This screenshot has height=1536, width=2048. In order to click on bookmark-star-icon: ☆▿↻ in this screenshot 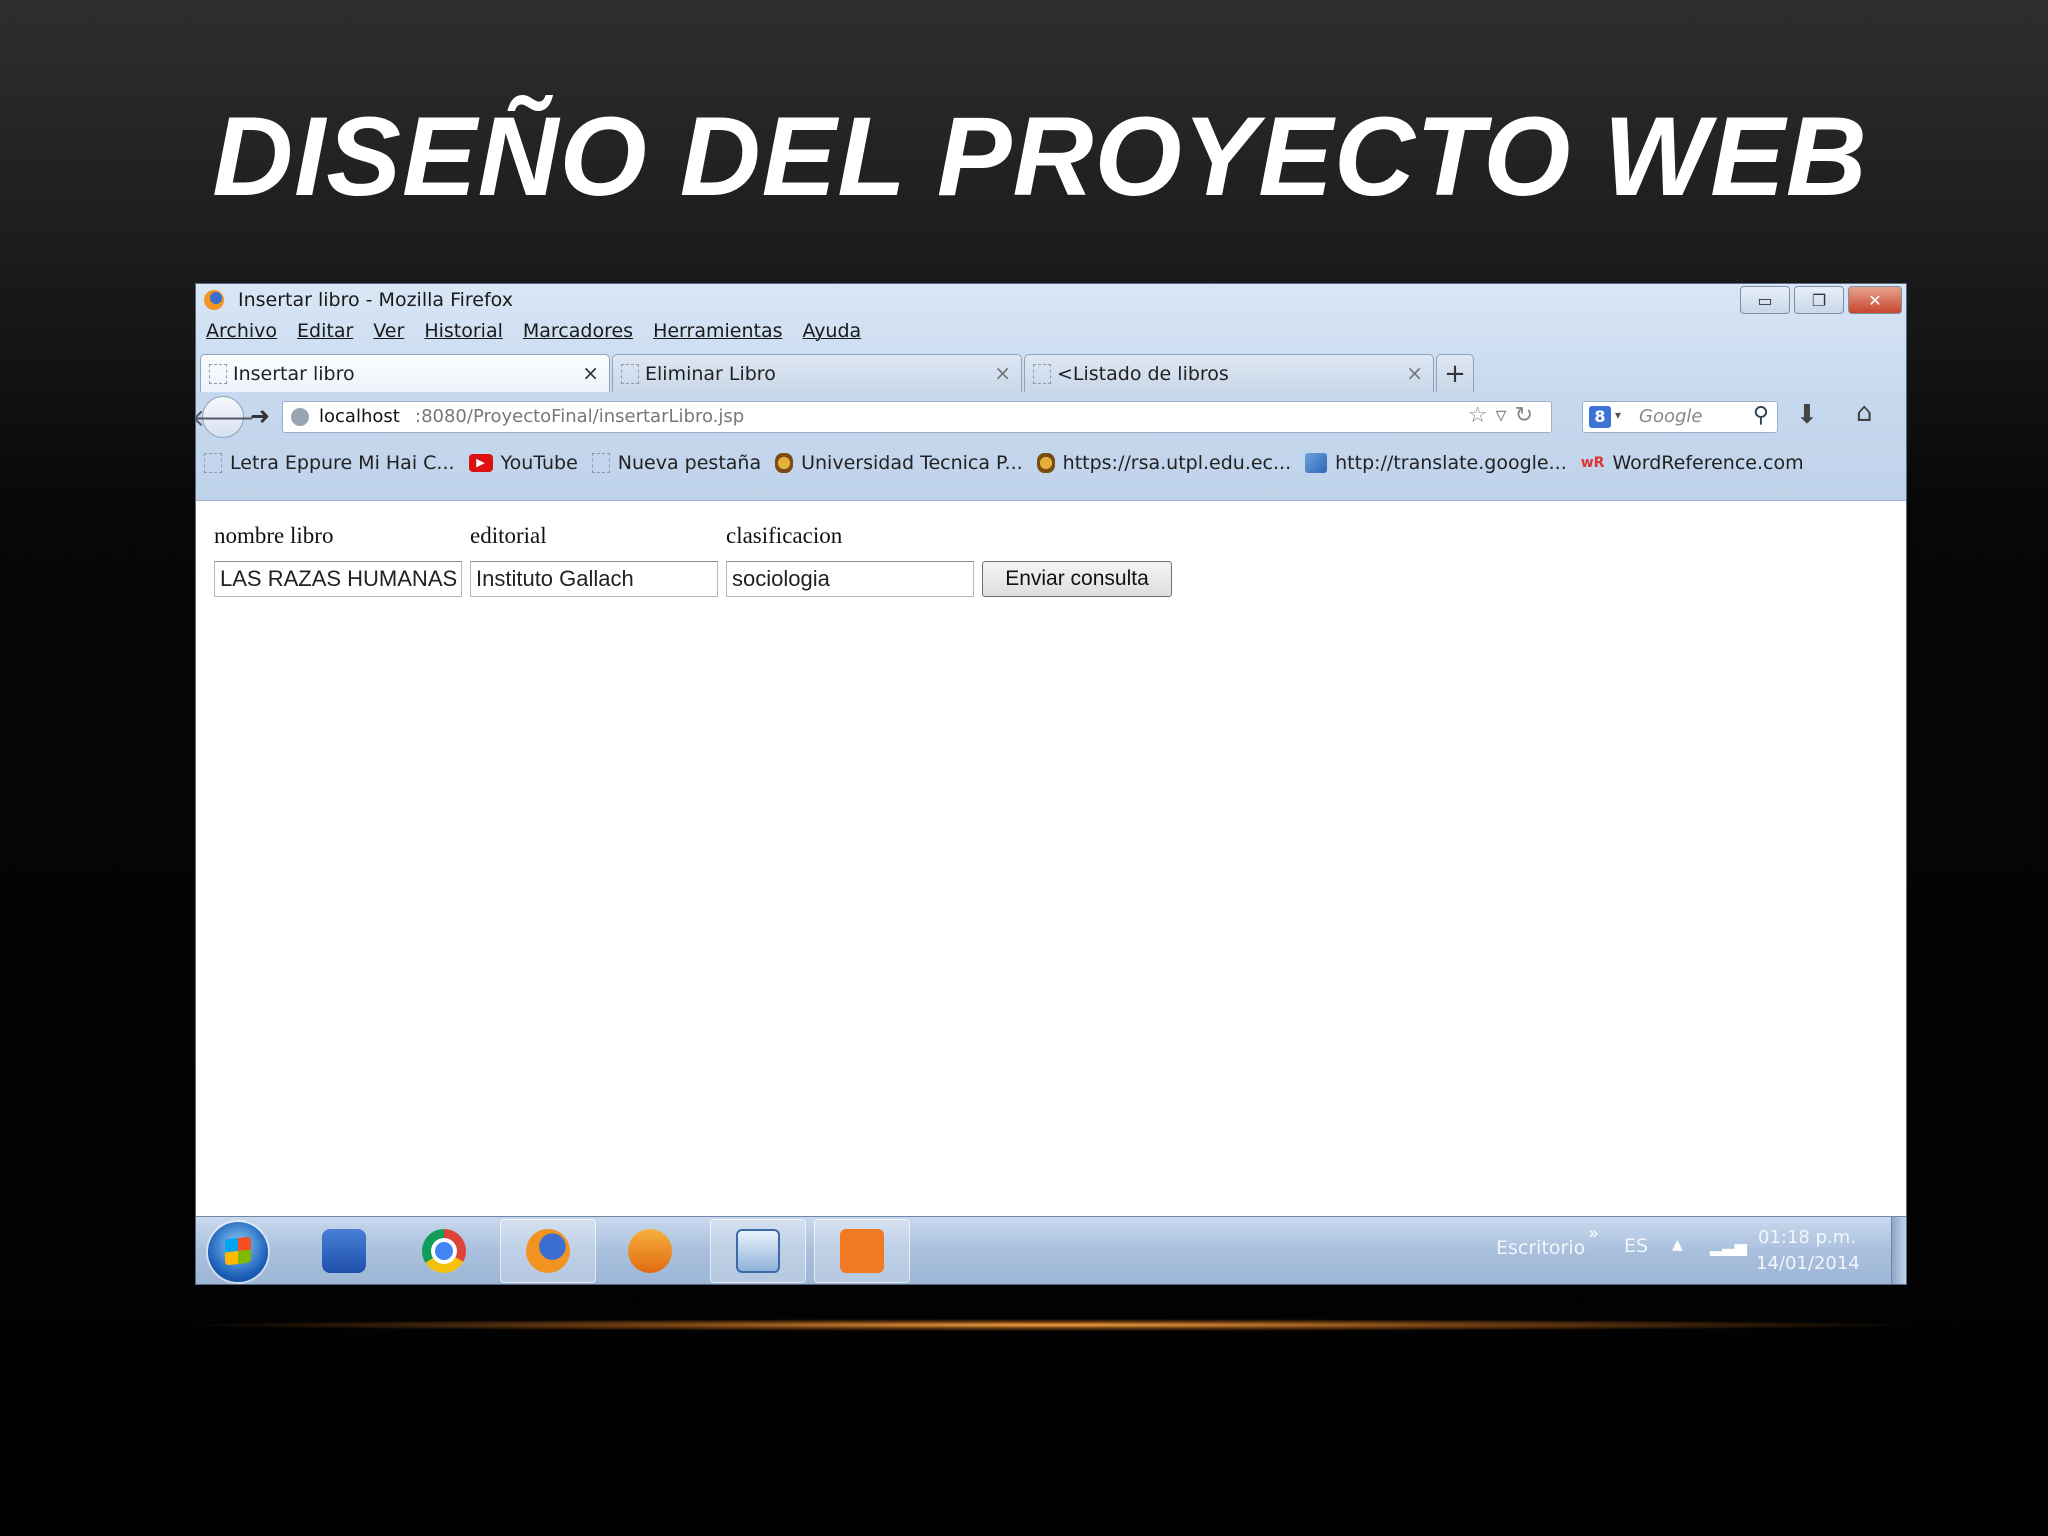, I will do `click(1504, 415)`.